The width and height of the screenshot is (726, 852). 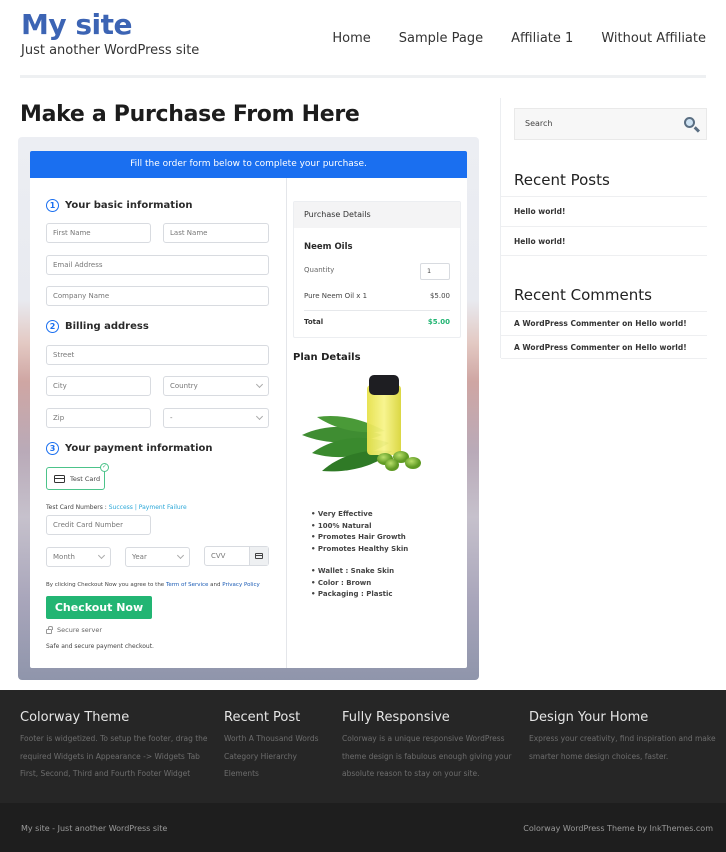 I want to click on purchase-details-heading: Purchase Details, so click(x=377, y=215).